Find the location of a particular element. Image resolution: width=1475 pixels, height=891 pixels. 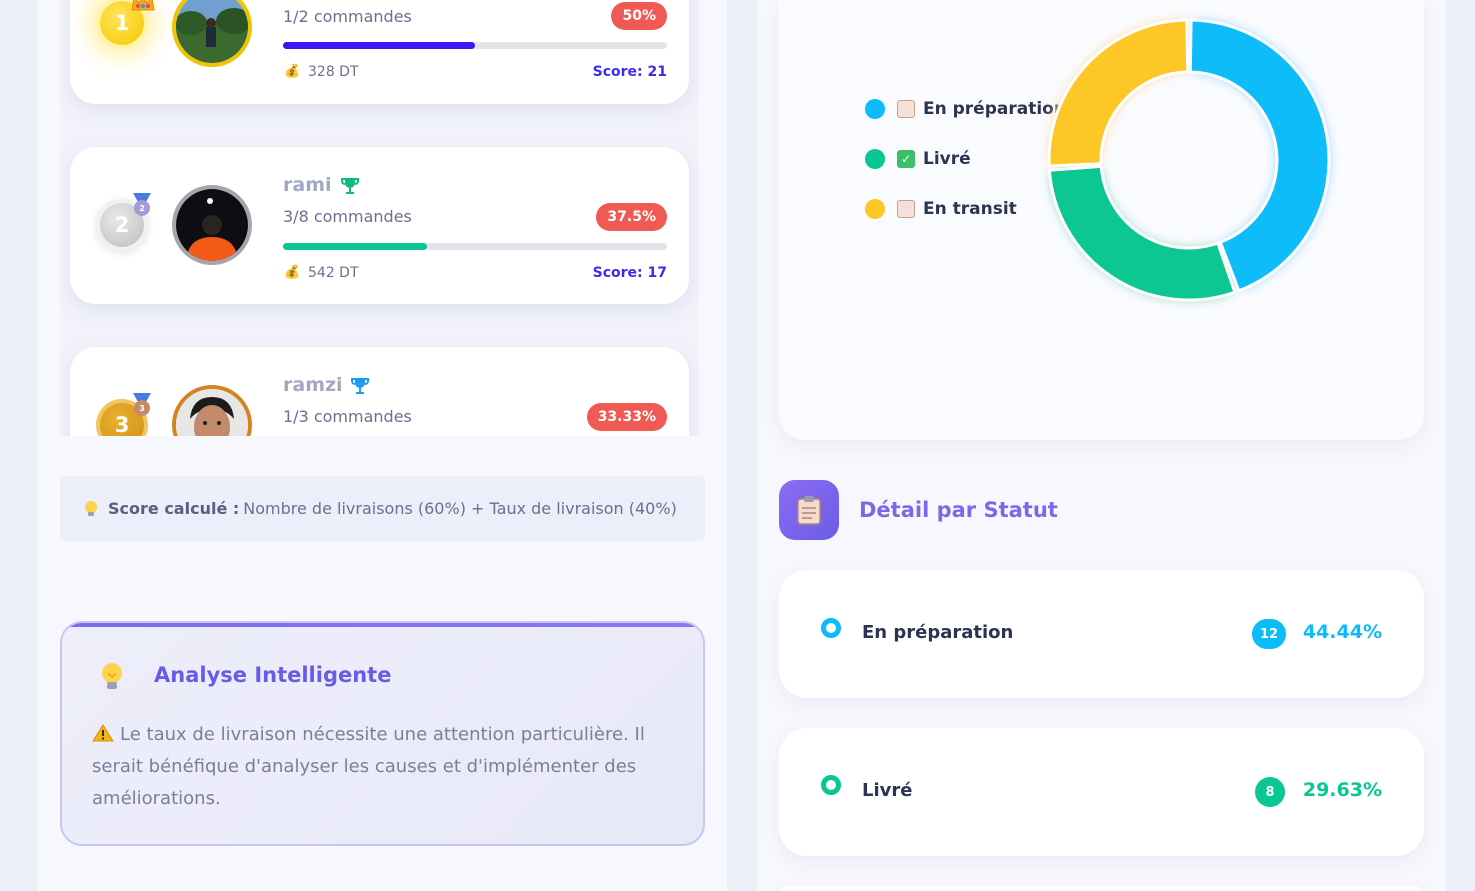

score-note-label: Score calculé : is located at coordinates (174, 508).